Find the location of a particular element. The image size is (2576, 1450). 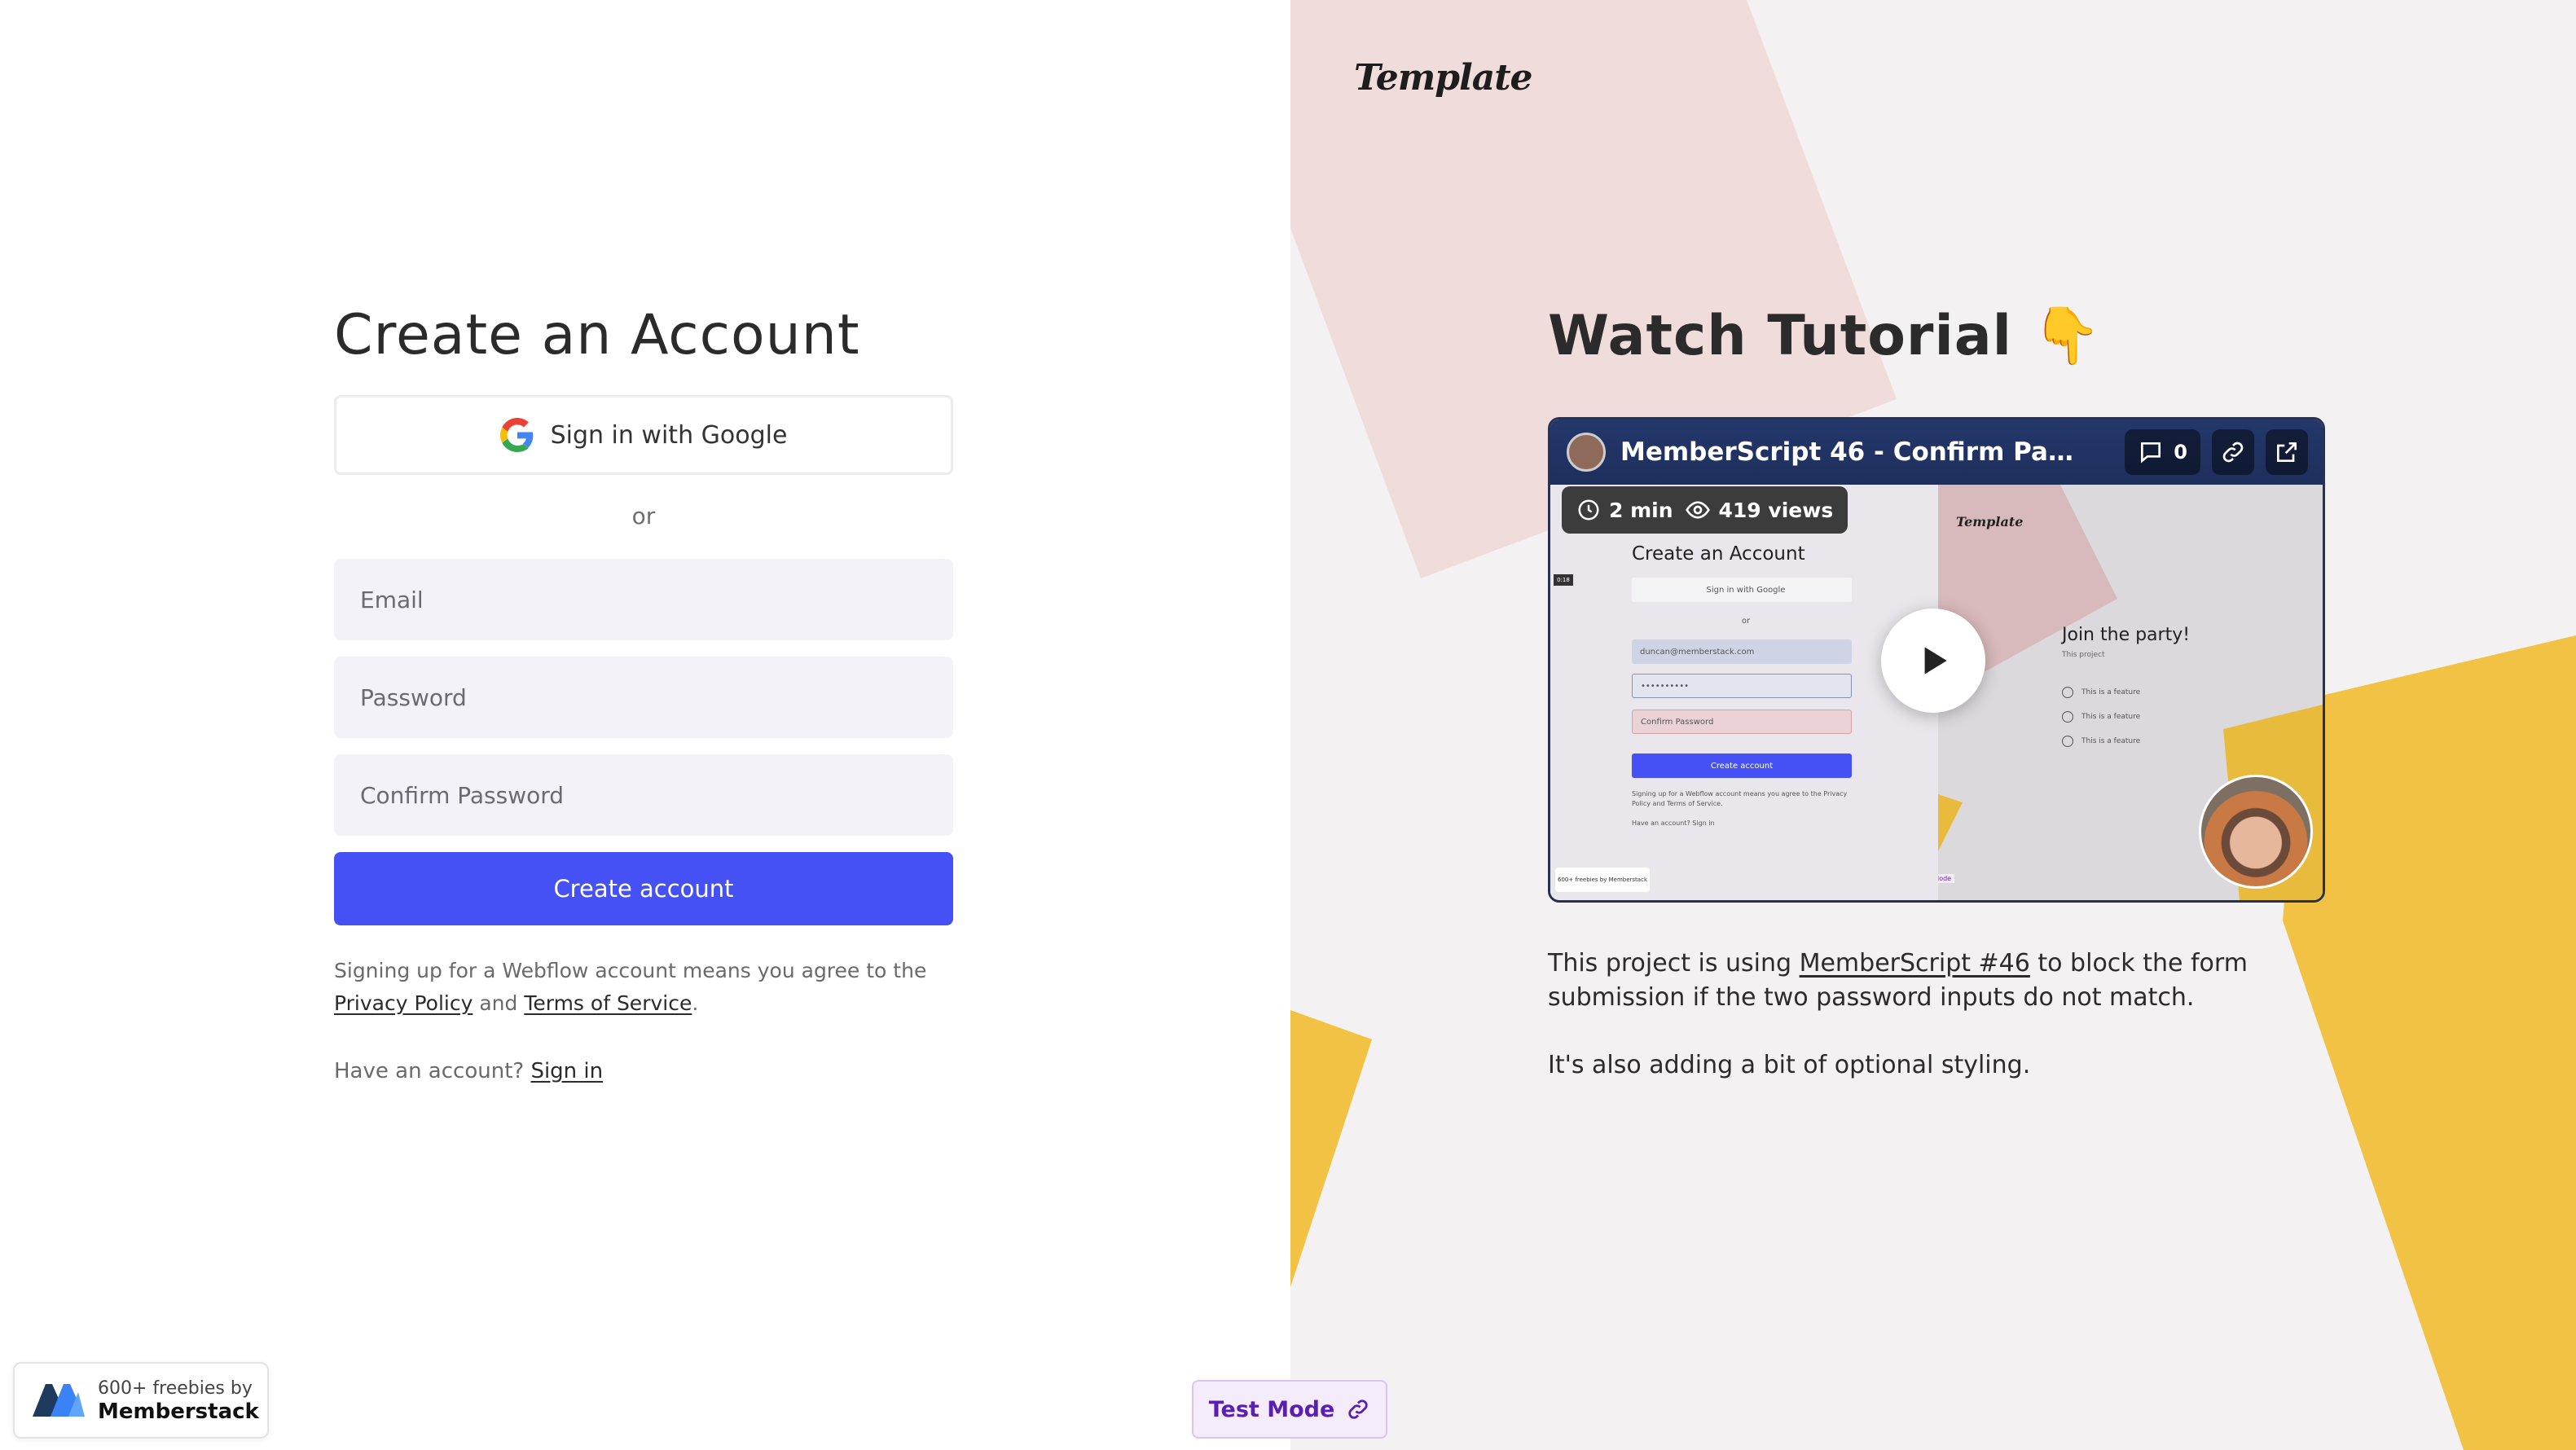

play-button is located at coordinates (1933, 661).